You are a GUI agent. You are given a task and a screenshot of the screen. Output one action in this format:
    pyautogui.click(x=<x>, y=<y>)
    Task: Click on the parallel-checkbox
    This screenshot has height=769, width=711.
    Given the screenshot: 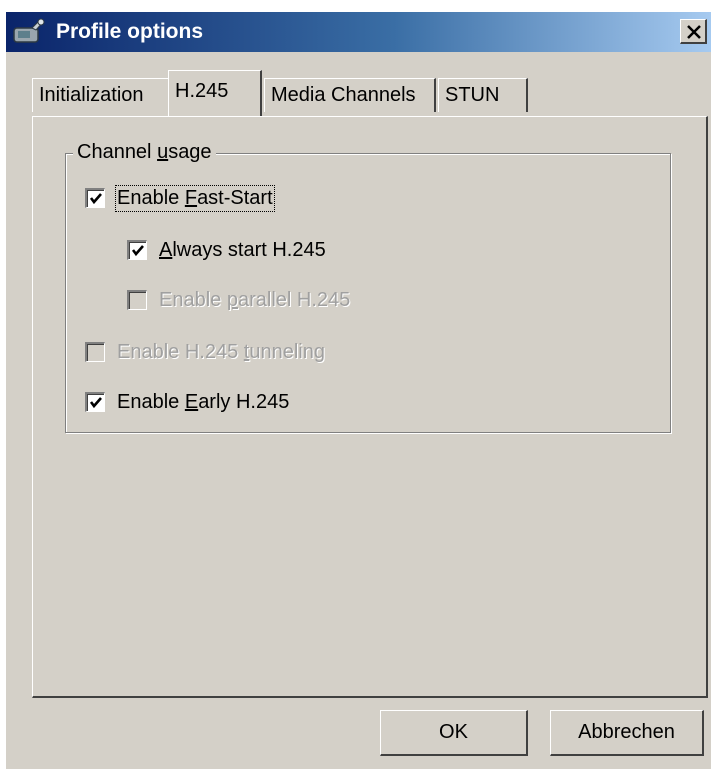 What is the action you would take?
    pyautogui.click(x=137, y=300)
    